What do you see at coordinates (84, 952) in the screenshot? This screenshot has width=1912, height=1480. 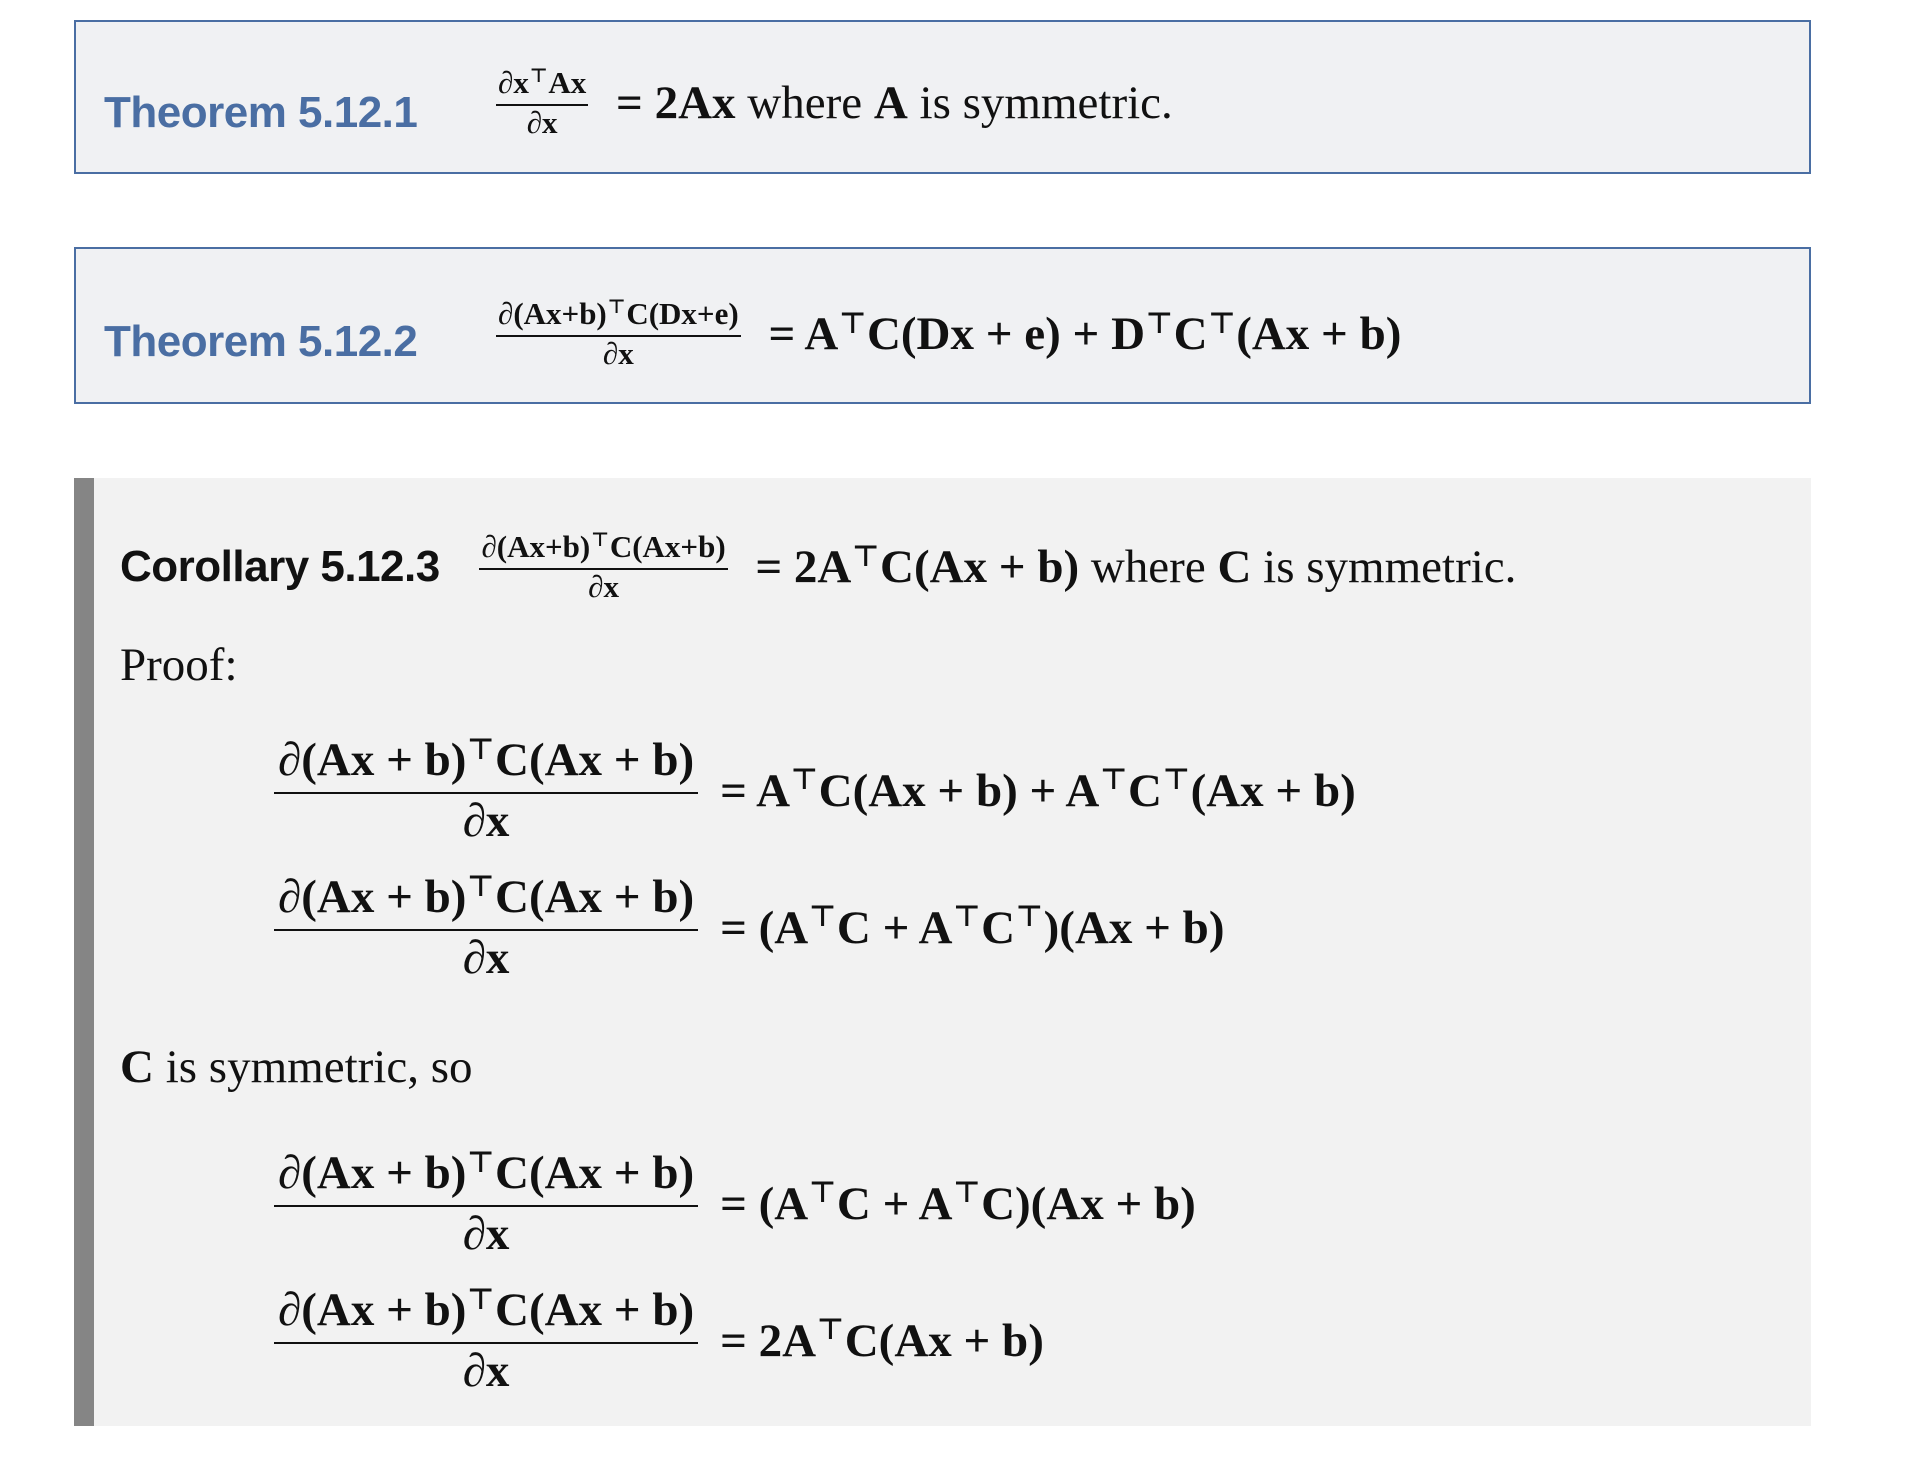 I see `corollary-sidebar` at bounding box center [84, 952].